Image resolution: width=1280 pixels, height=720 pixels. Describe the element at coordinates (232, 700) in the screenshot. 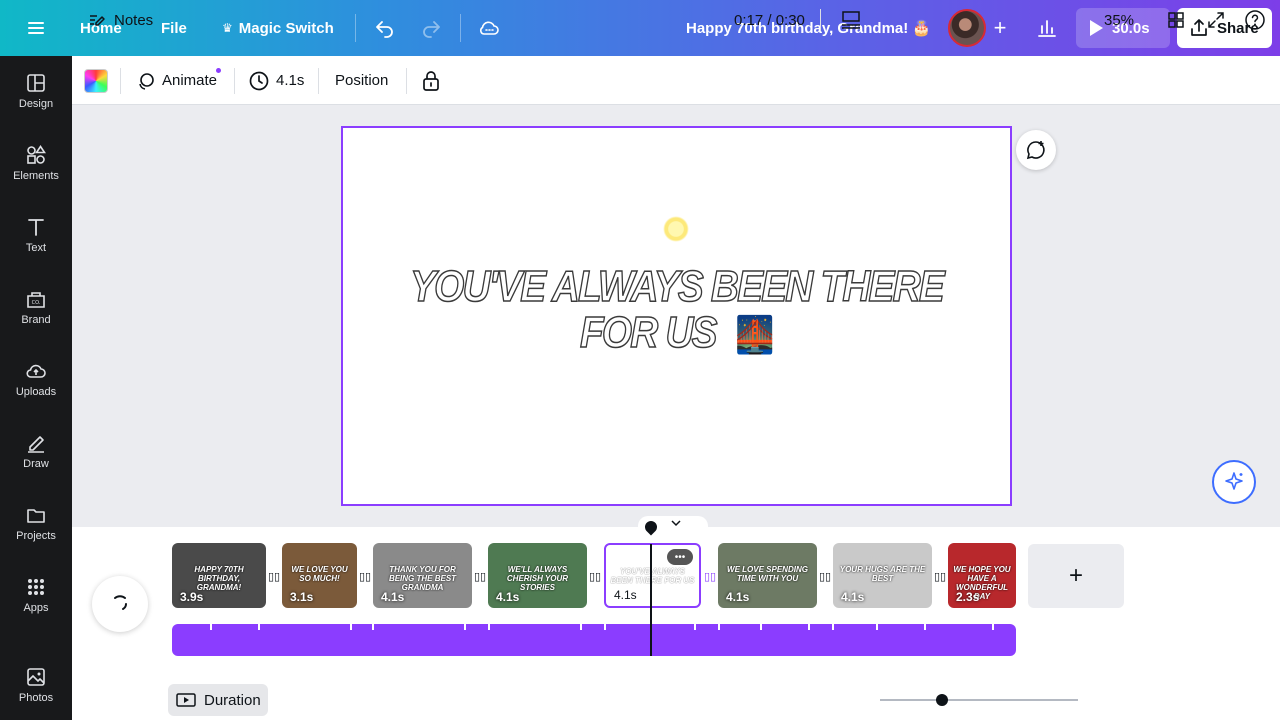

I see `duration-toggle-label: Duration` at that location.